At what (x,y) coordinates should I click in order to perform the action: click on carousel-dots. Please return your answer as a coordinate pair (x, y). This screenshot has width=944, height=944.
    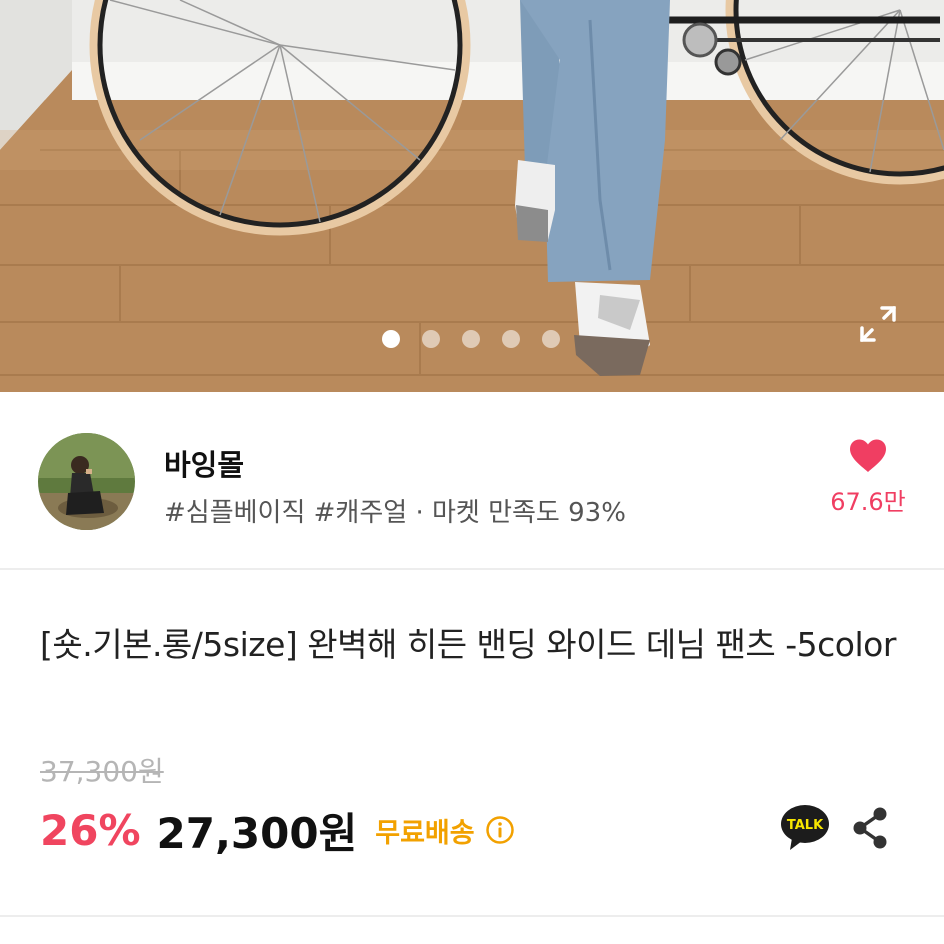
    Looking at the image, I should click on (471, 339).